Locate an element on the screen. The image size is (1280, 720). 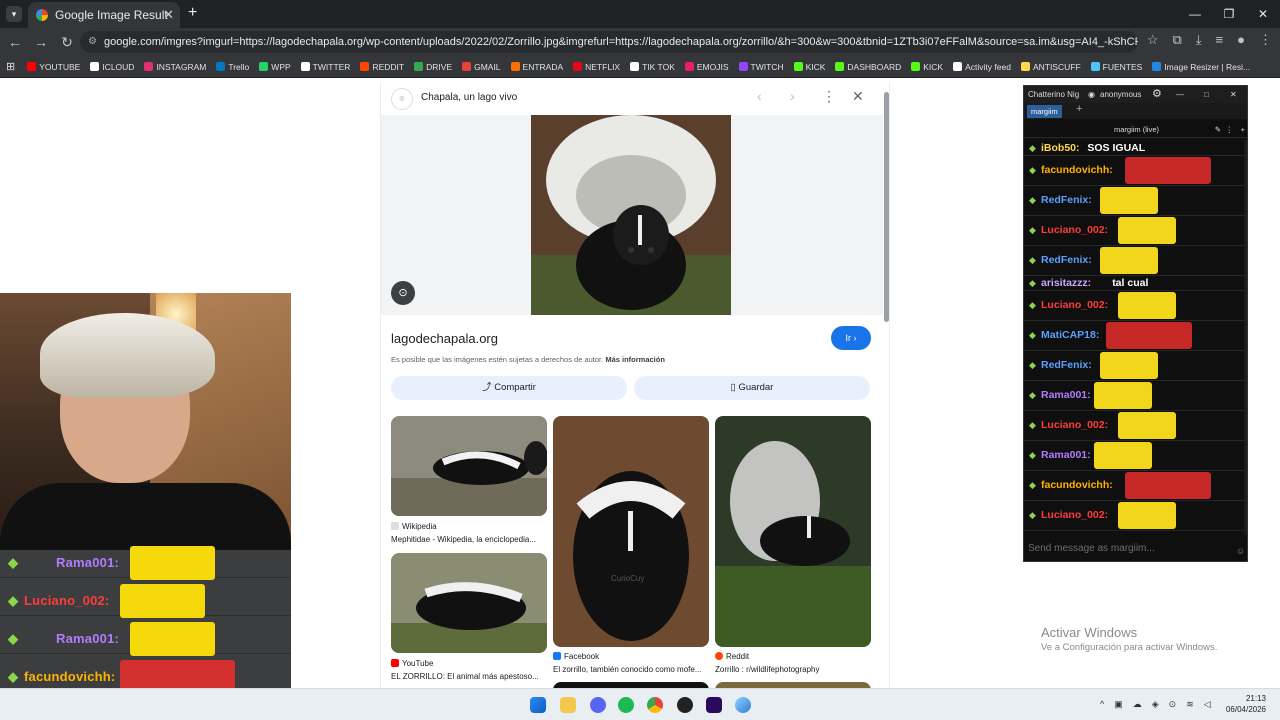
start-icon is located at coordinates (538, 705).